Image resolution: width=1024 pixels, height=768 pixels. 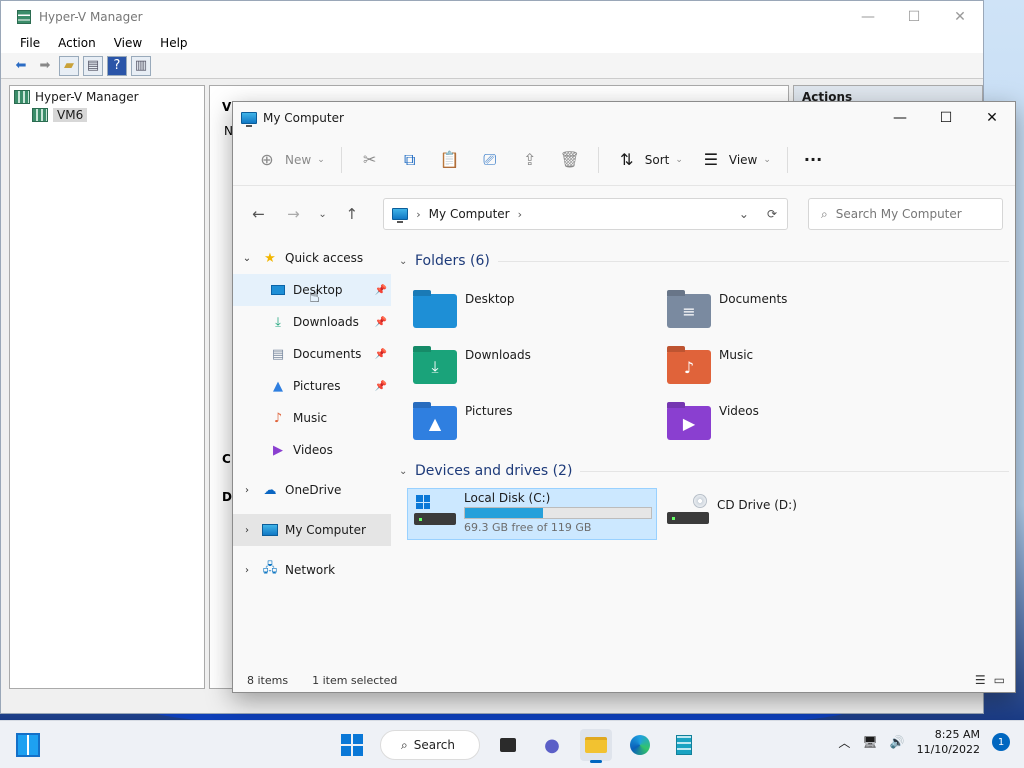 I want to click on hyperv-app-icon, so click(x=24, y=17).